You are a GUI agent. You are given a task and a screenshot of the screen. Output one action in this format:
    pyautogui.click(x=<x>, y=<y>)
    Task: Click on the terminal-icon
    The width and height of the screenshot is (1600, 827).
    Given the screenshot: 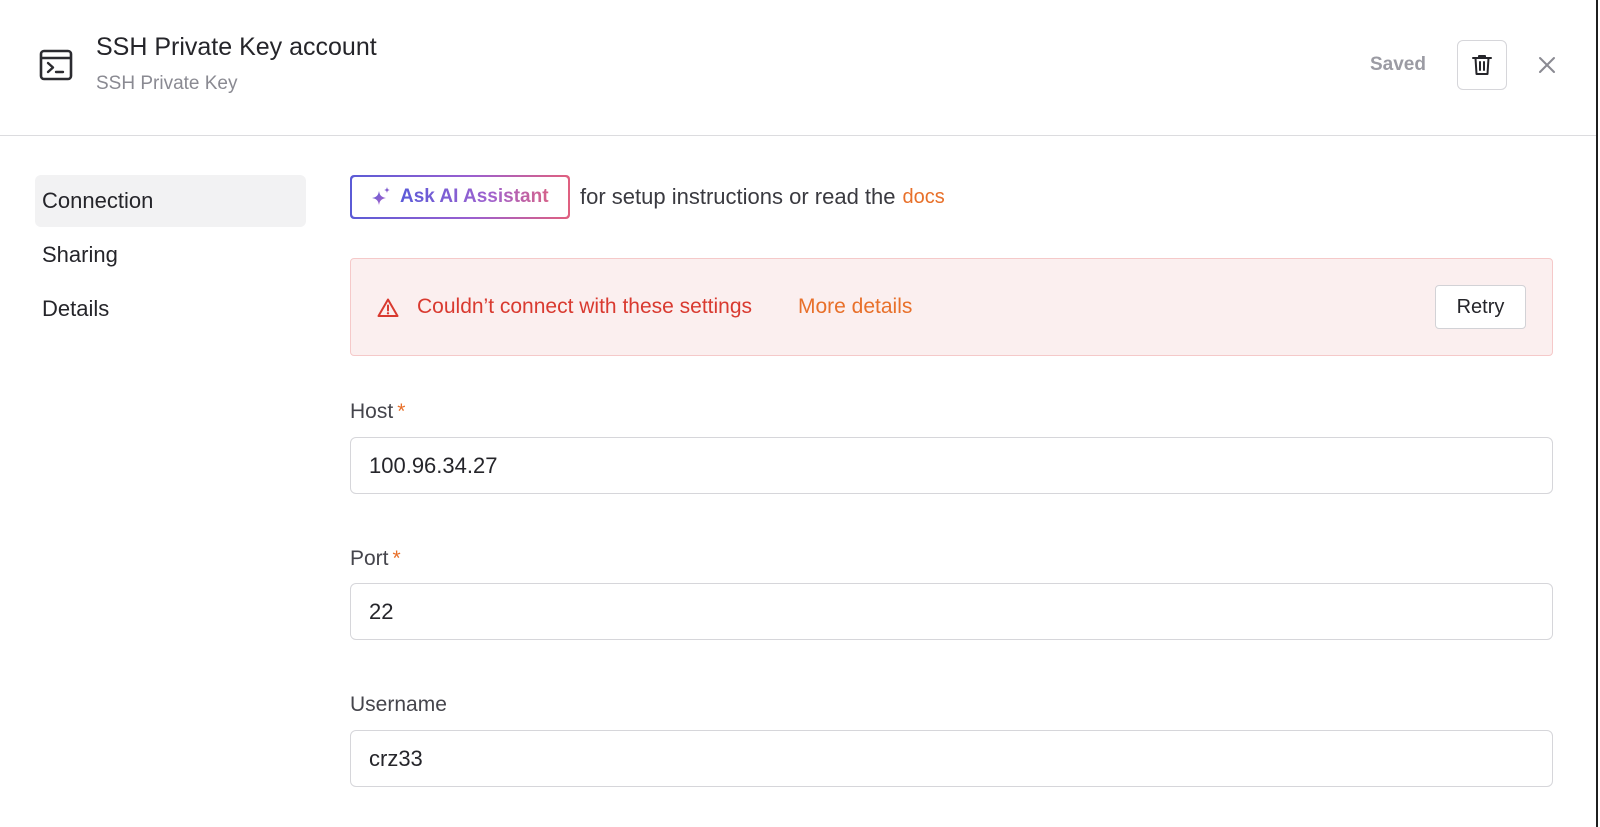 What is the action you would take?
    pyautogui.click(x=56, y=65)
    